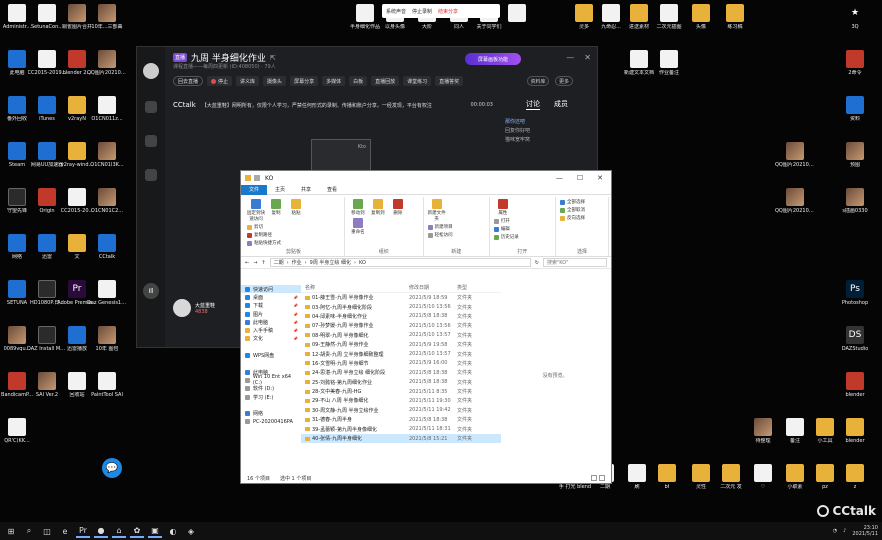 The image size is (882, 540). I want to click on chat-icon, so click(151, 141).